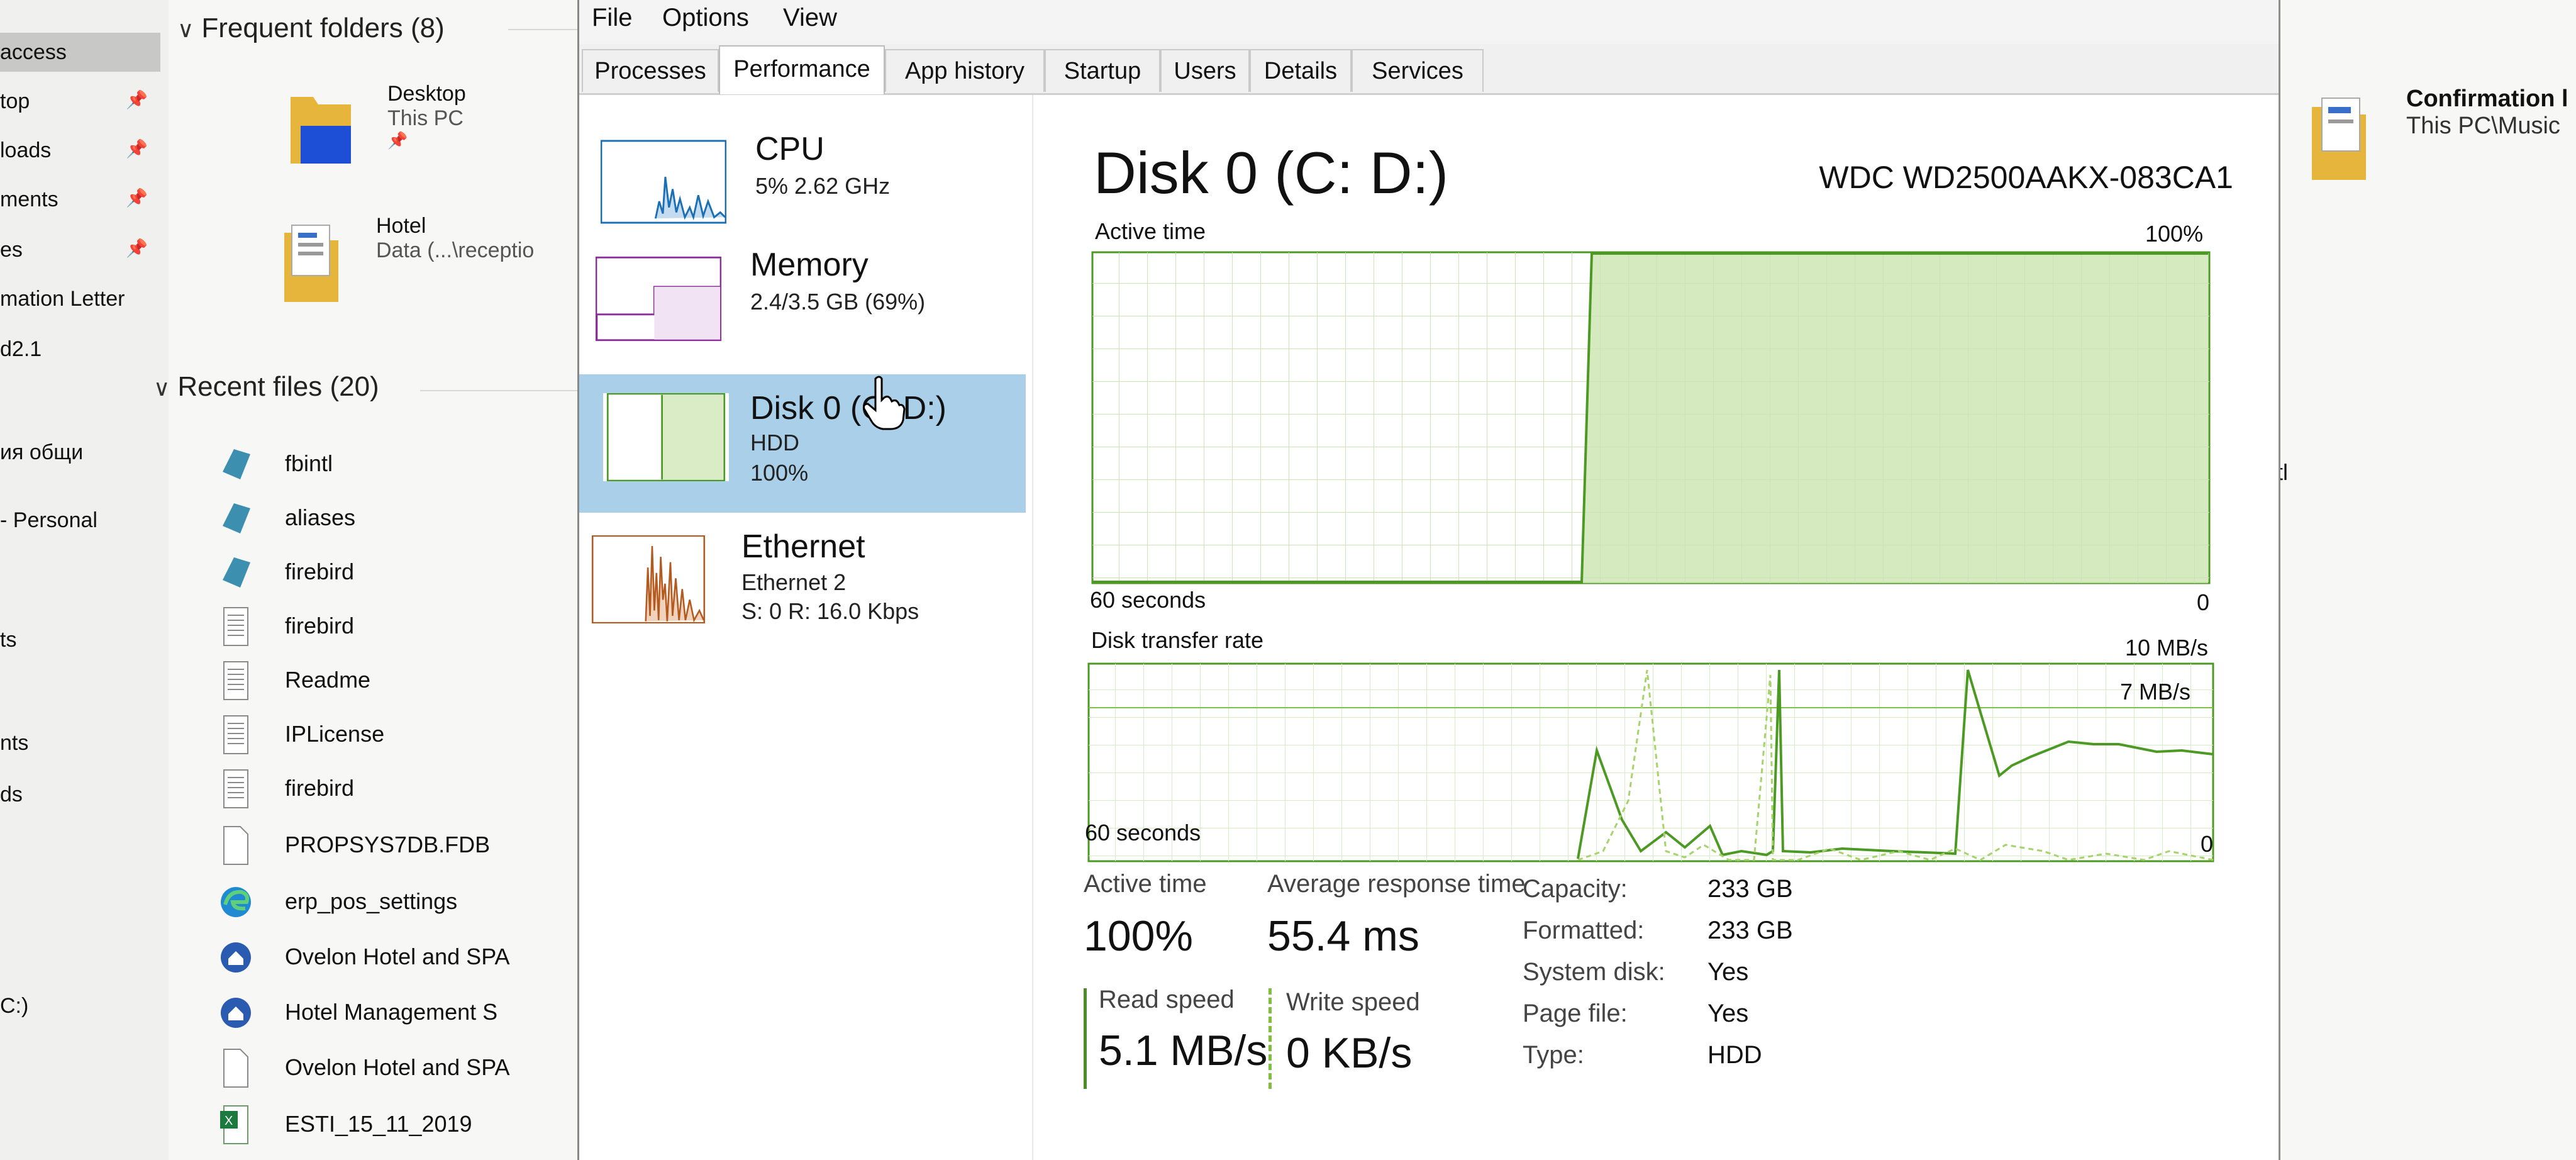 The image size is (2576, 1160). Describe the element at coordinates (455, 250) in the screenshot. I see `folder-location: Data (...\receptio` at that location.